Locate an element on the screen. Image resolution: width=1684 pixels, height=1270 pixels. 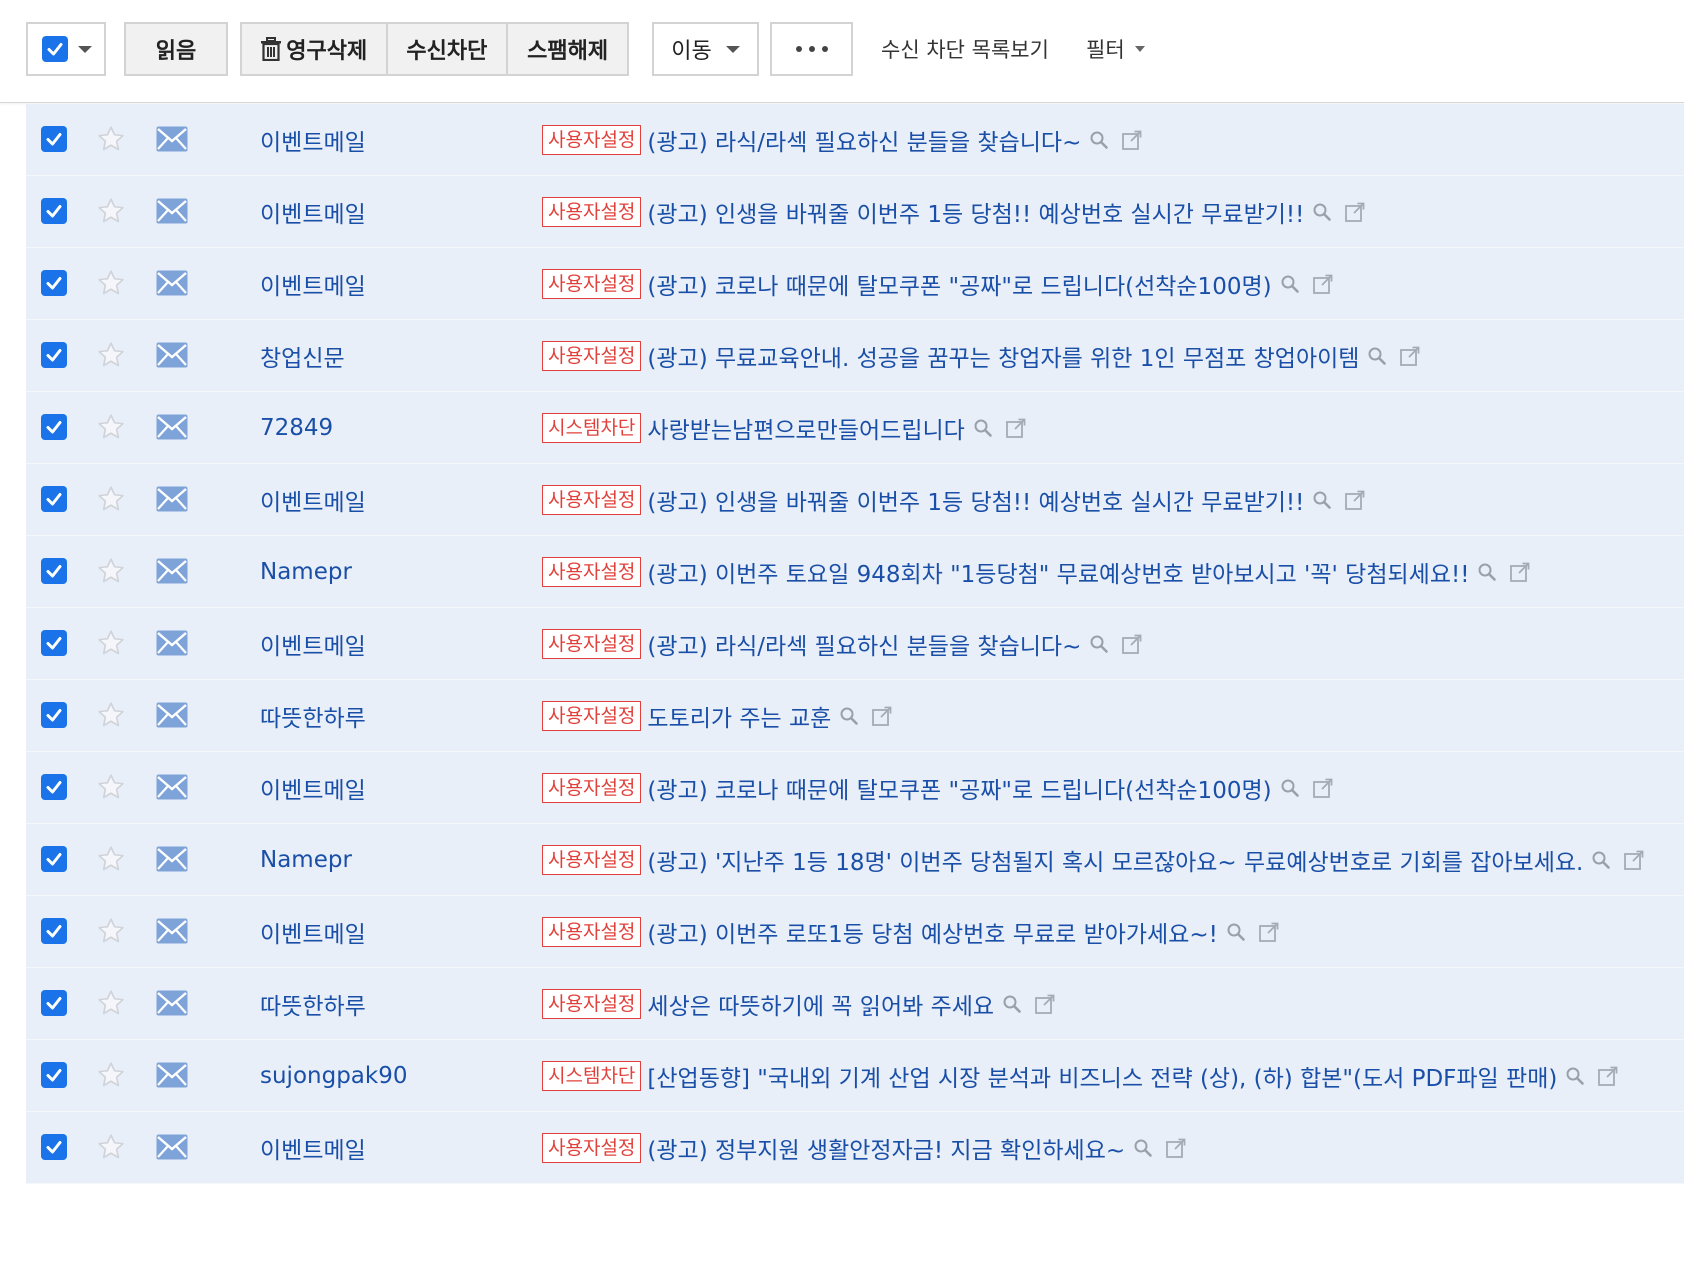
more-button is located at coordinates (811, 49).